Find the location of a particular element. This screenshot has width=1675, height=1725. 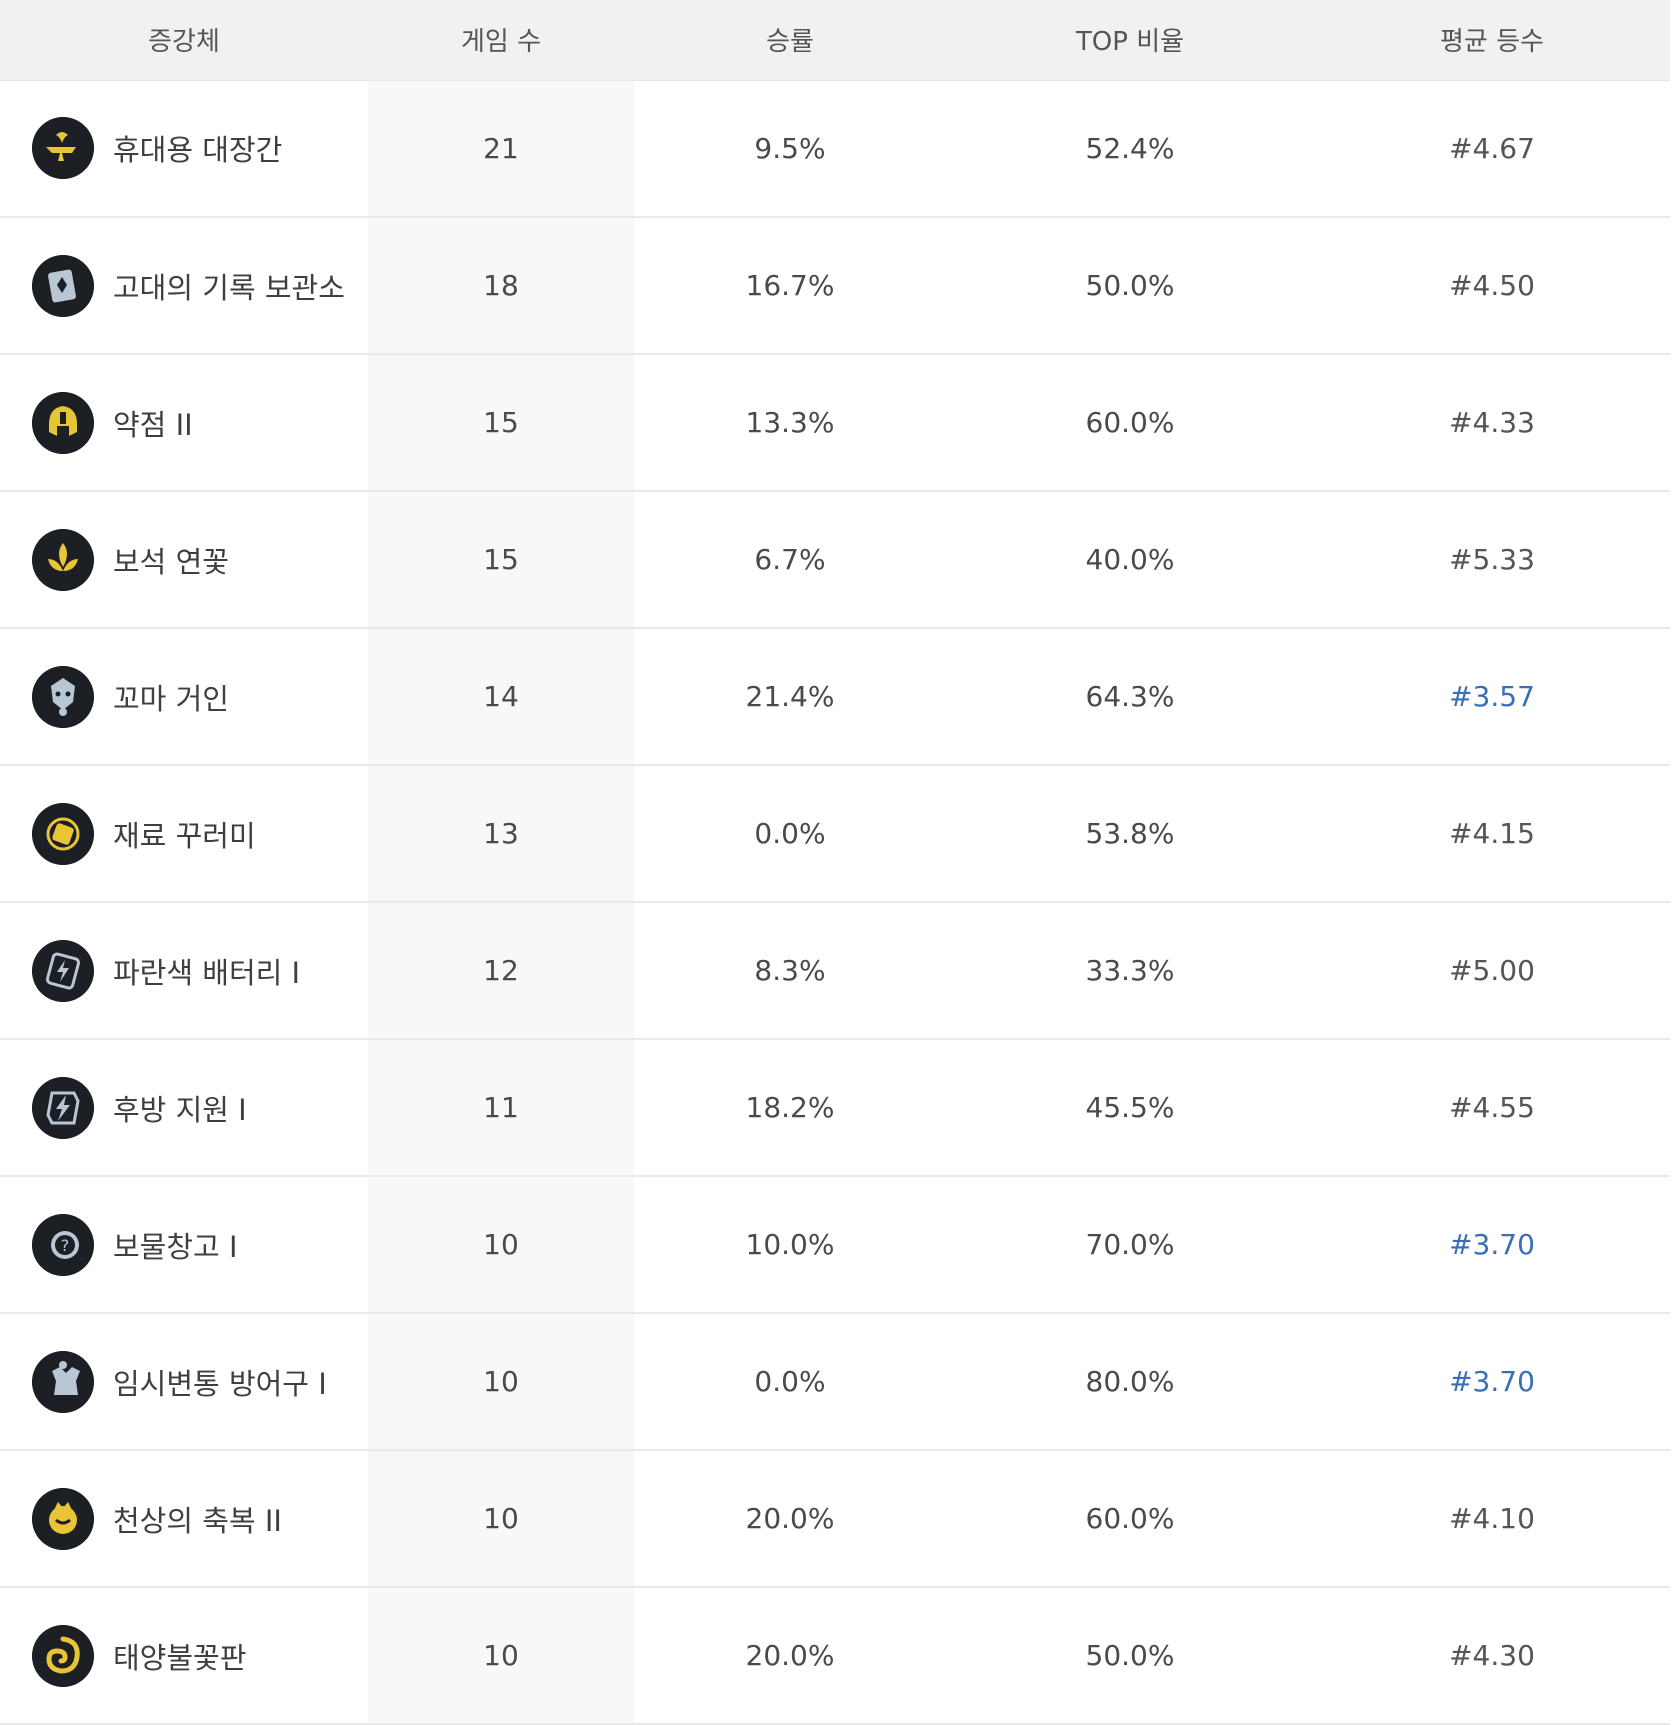

header-top-rate: TOP 비율 is located at coordinates (1130, 40).